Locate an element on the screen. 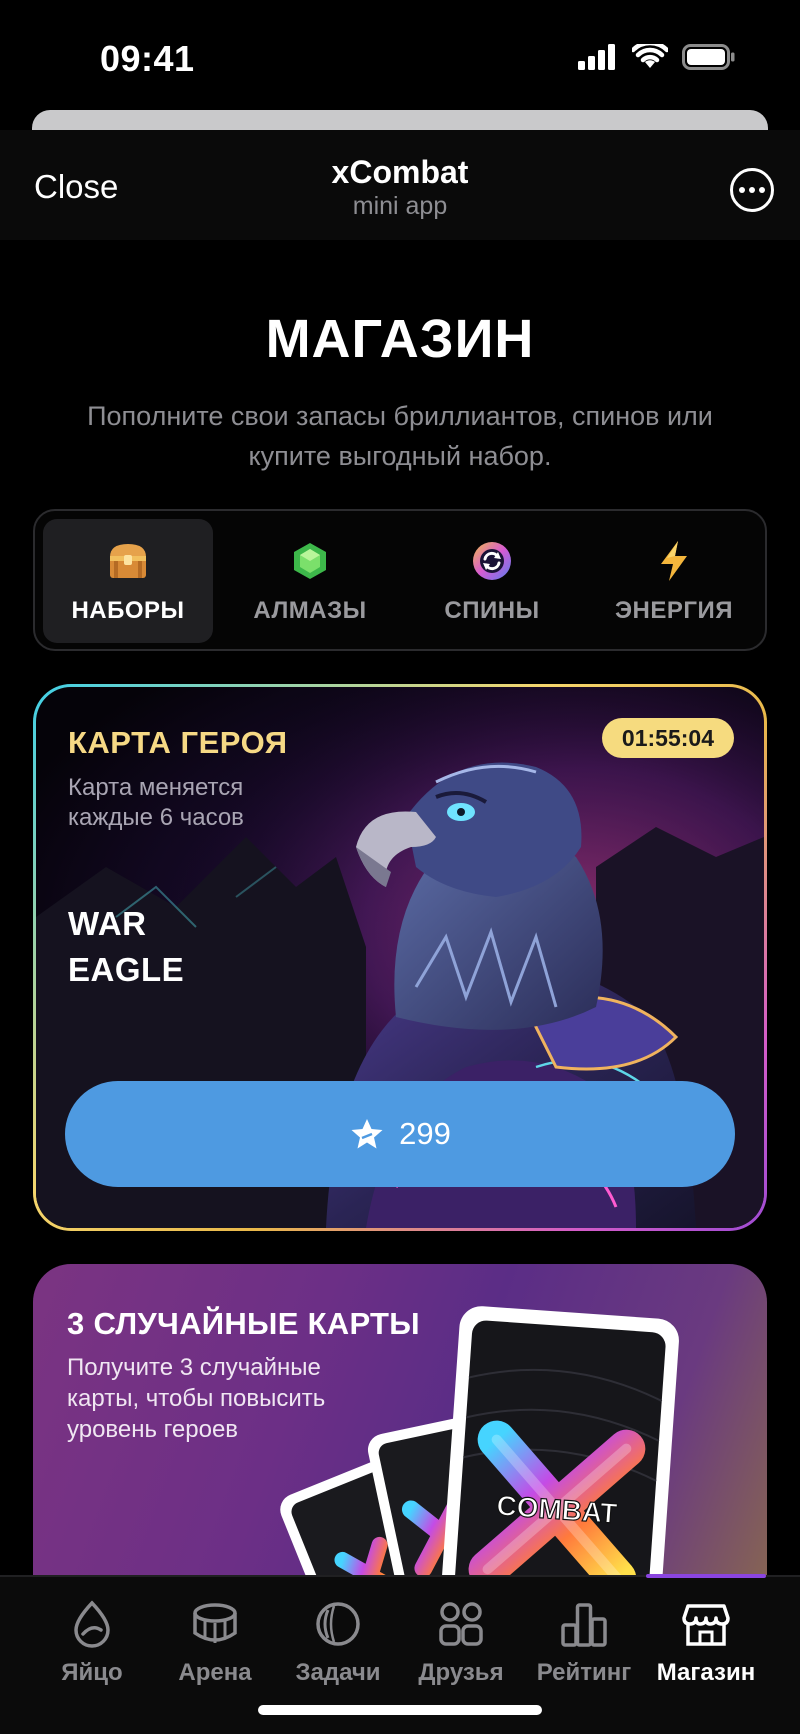 This screenshot has width=800, height=1734. hero-name: WAR EAGLE is located at coordinates (126, 947).